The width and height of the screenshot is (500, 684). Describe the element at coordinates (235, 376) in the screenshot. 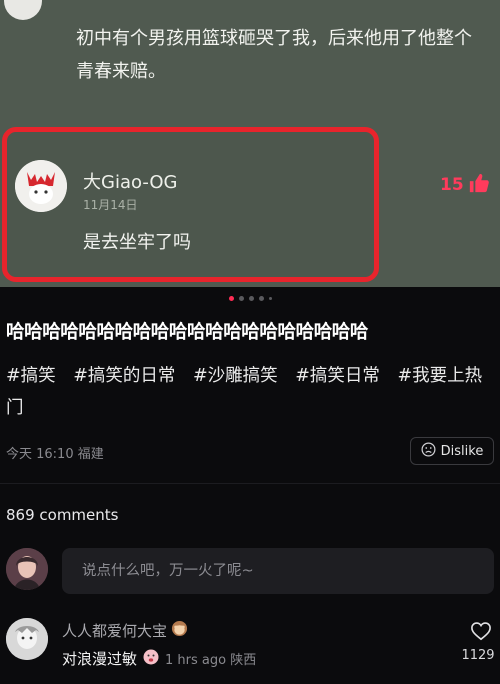

I see `hashtag: #沙雕搞笑` at that location.